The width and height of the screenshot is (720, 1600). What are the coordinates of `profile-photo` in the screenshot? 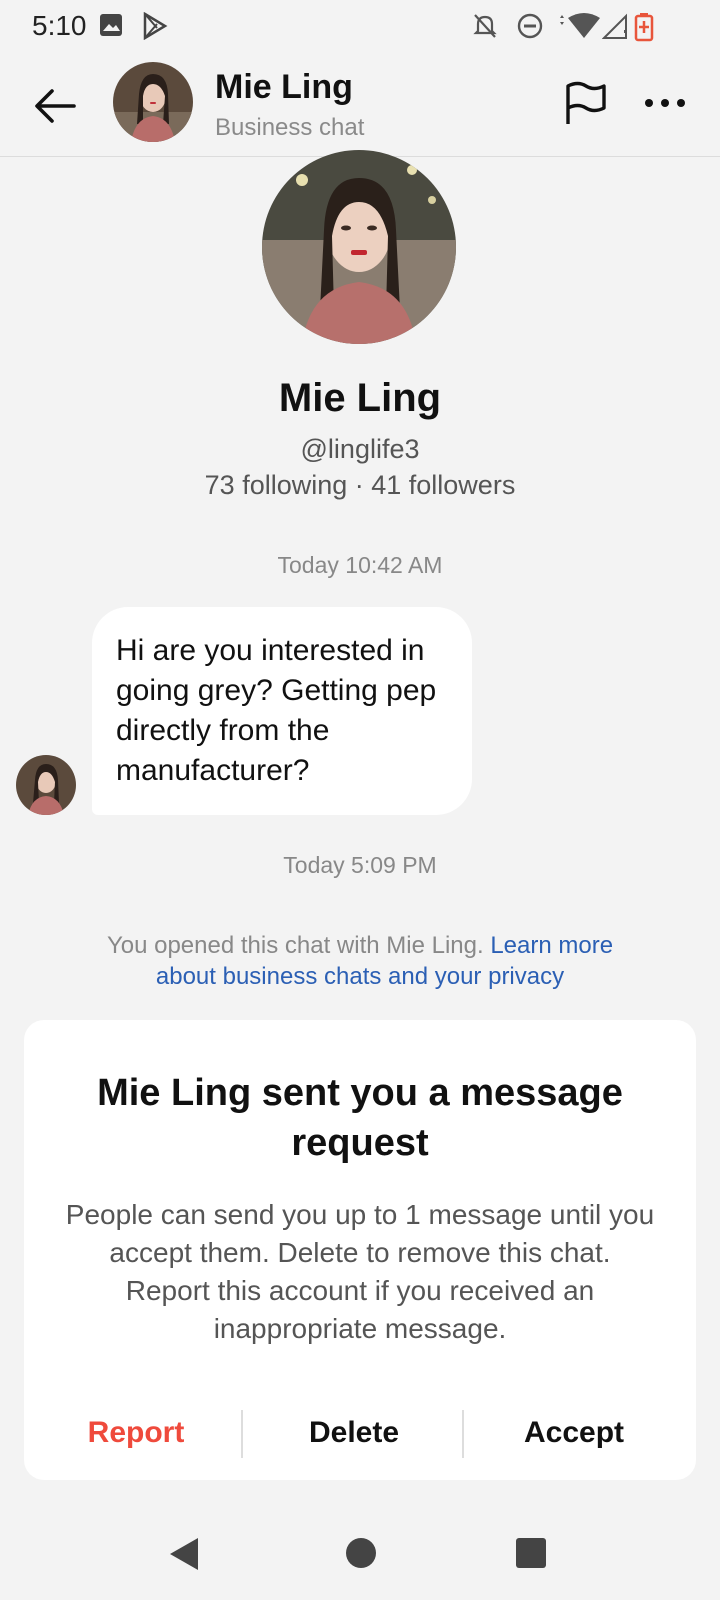 It's located at (359, 247).